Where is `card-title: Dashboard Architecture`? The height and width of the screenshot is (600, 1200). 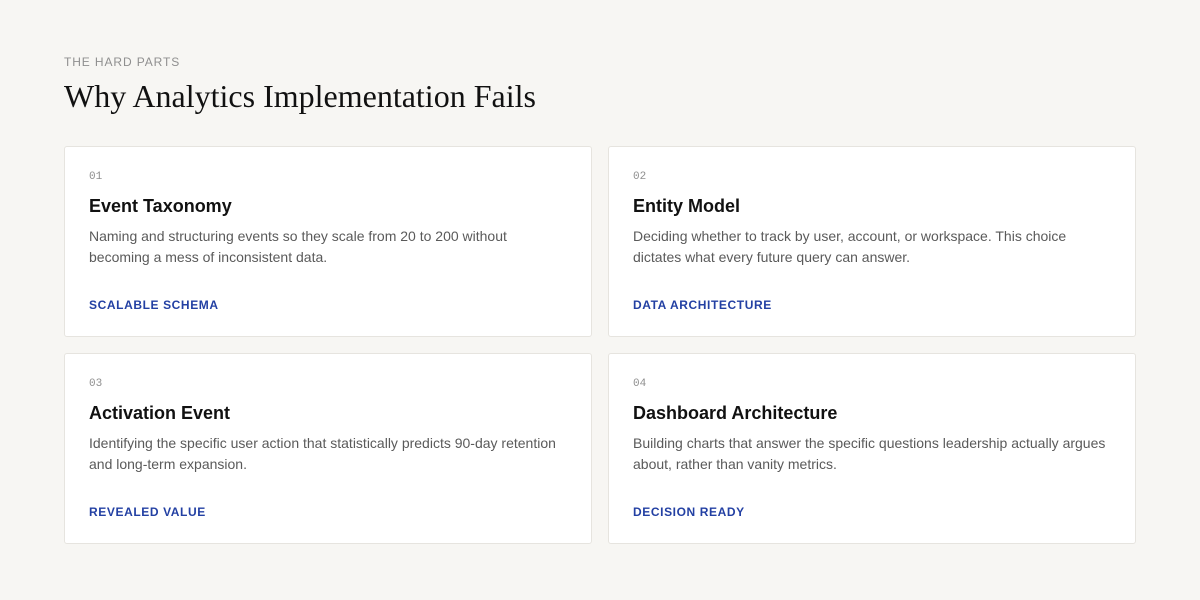
card-title: Dashboard Architecture is located at coordinates (735, 413).